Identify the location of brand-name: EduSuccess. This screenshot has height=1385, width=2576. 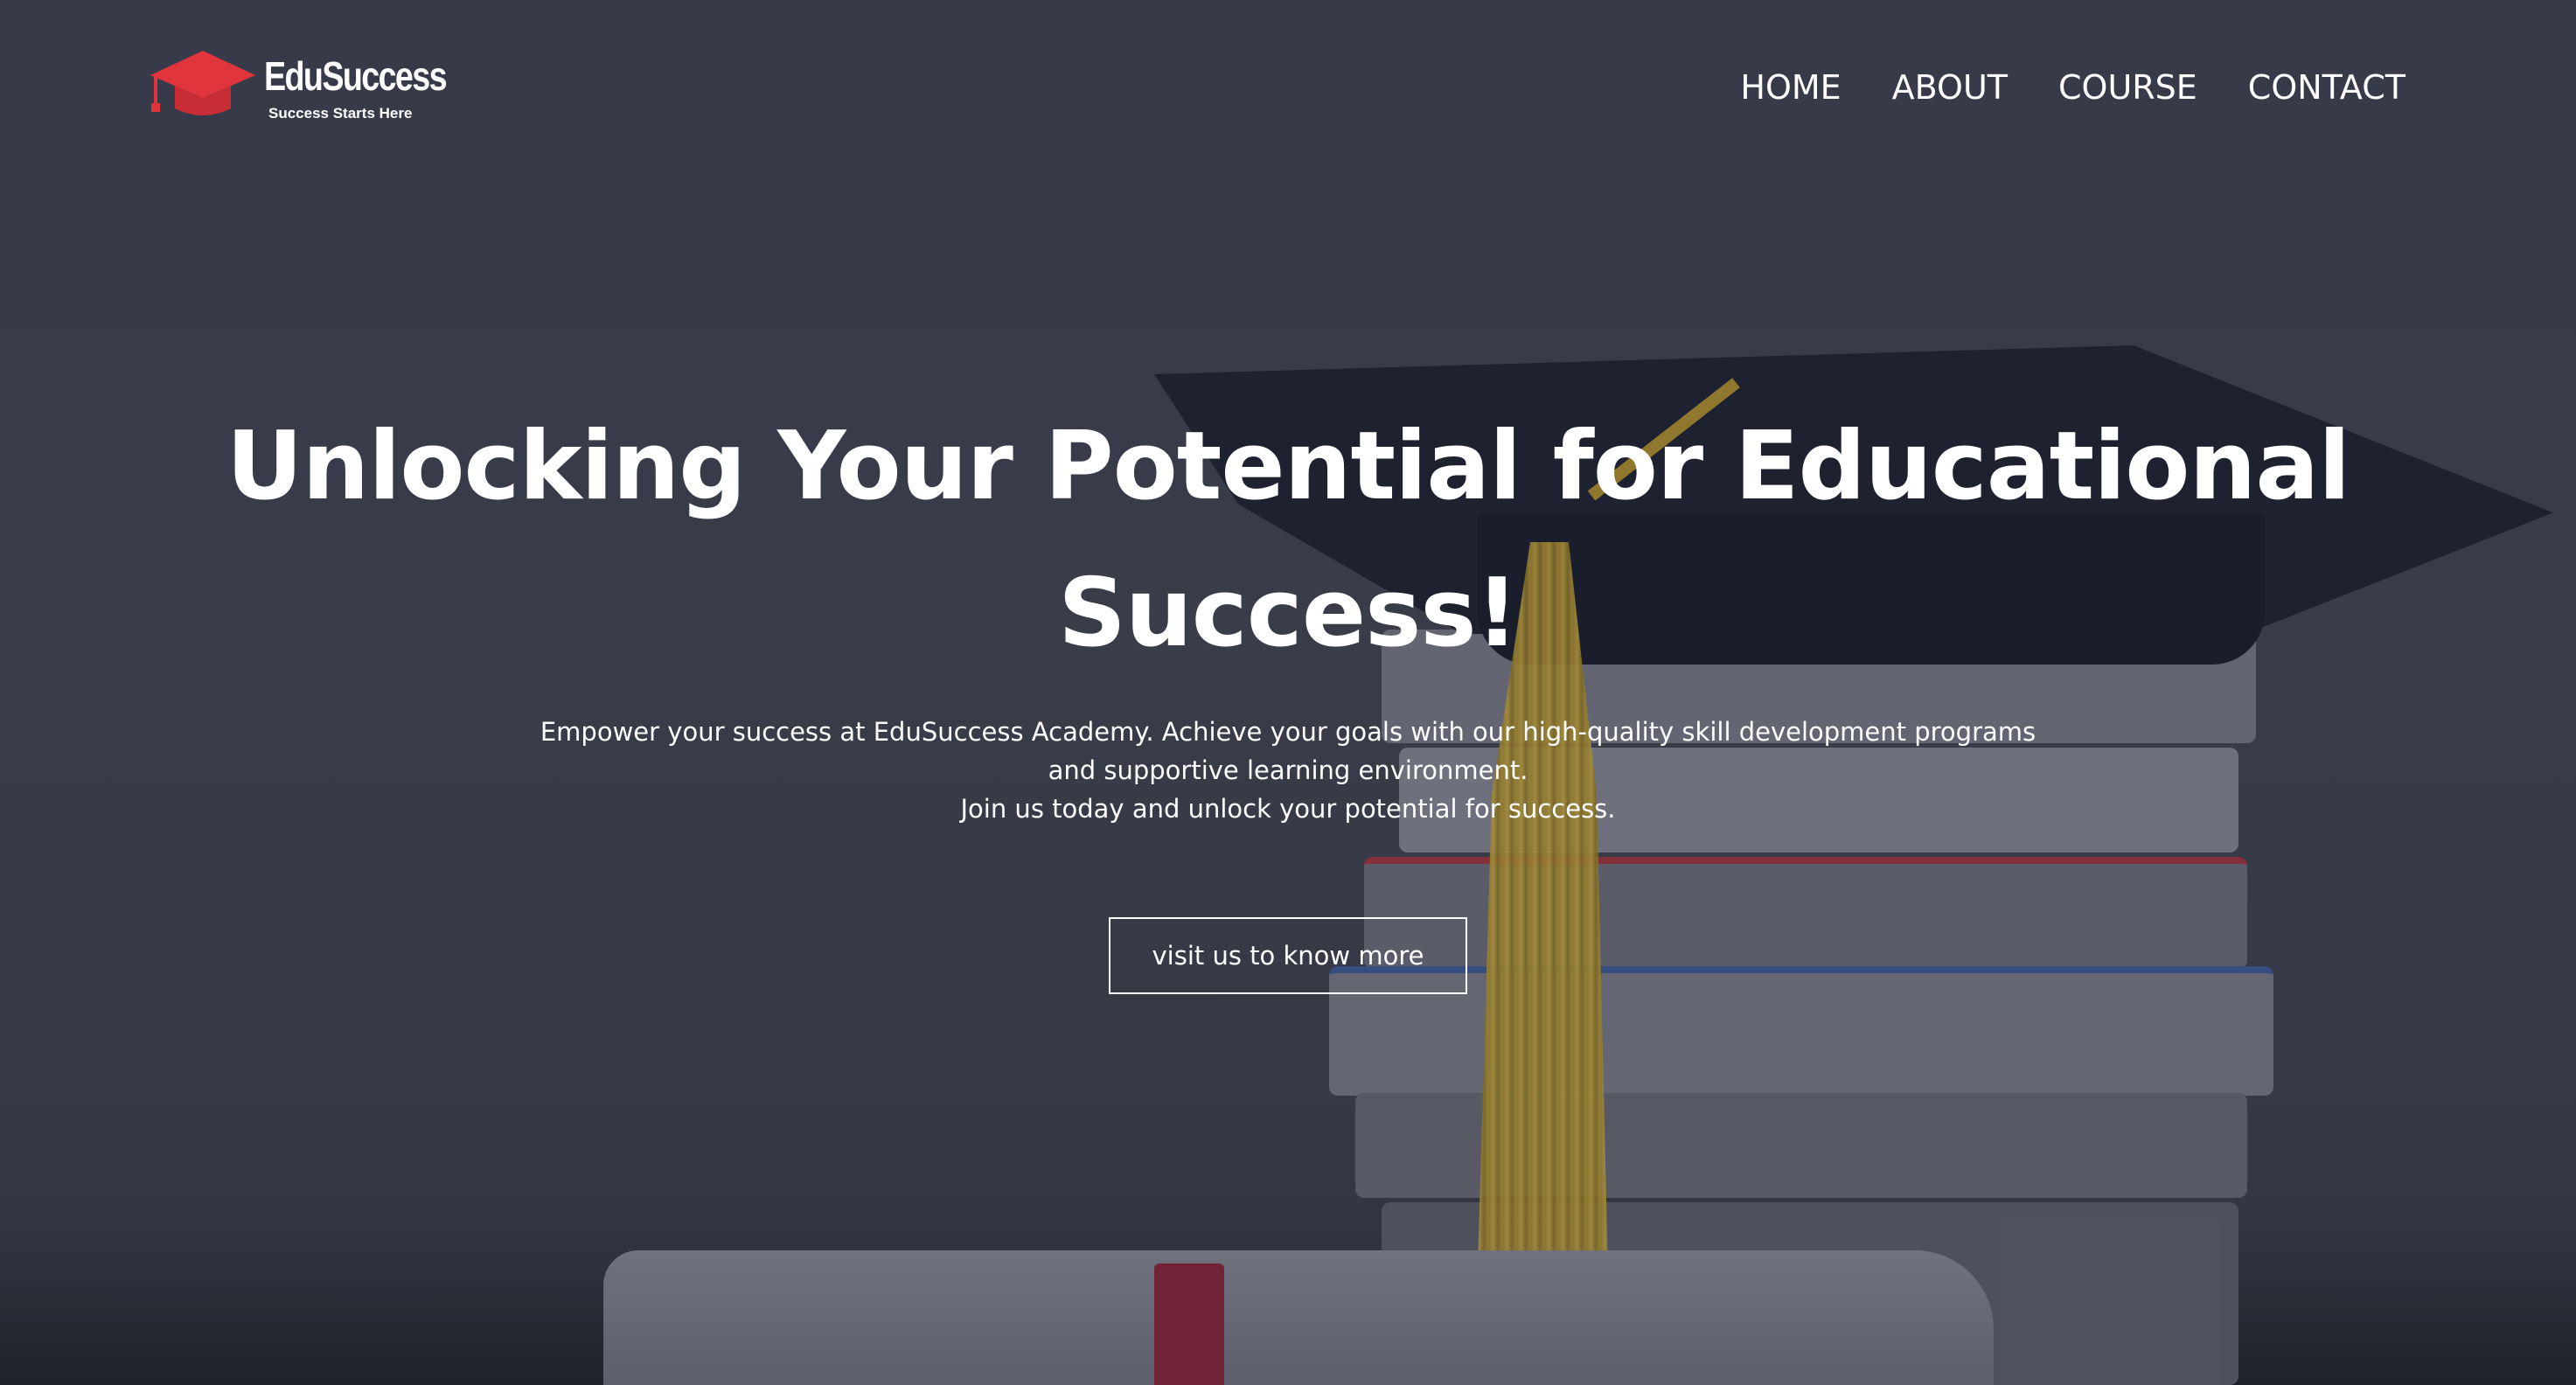
(356, 76).